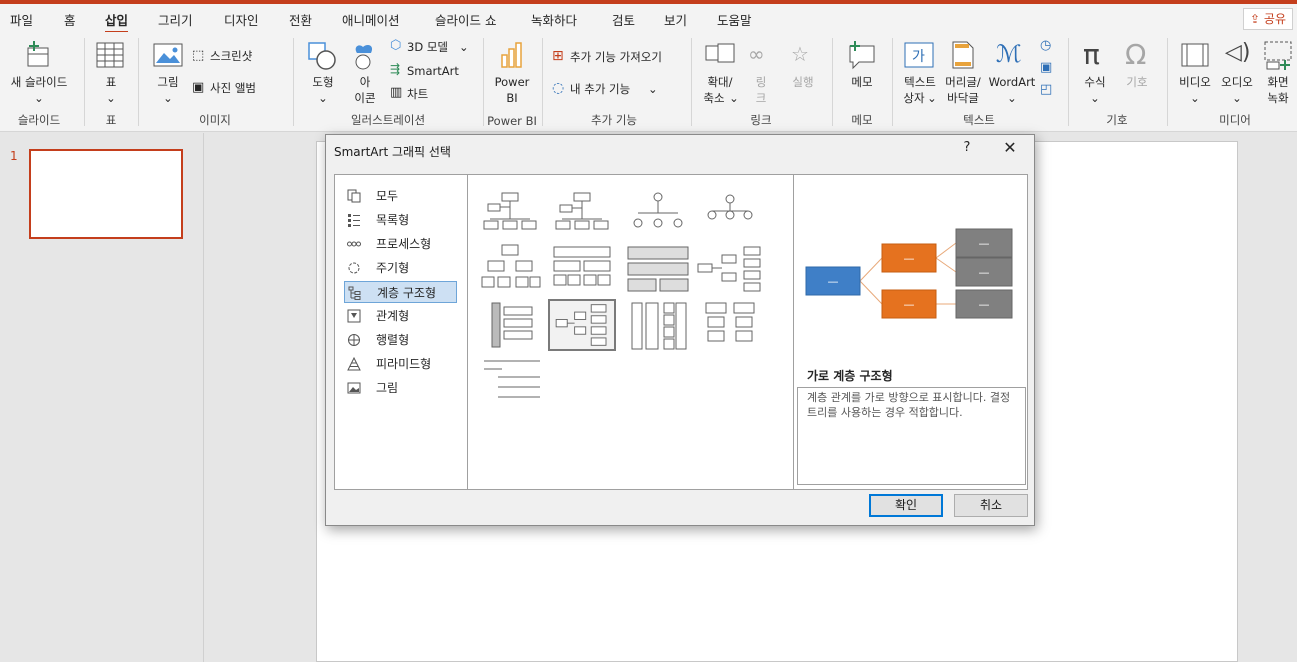  What do you see at coordinates (803, 82) in the screenshot?
I see `action-button: 실행` at bounding box center [803, 82].